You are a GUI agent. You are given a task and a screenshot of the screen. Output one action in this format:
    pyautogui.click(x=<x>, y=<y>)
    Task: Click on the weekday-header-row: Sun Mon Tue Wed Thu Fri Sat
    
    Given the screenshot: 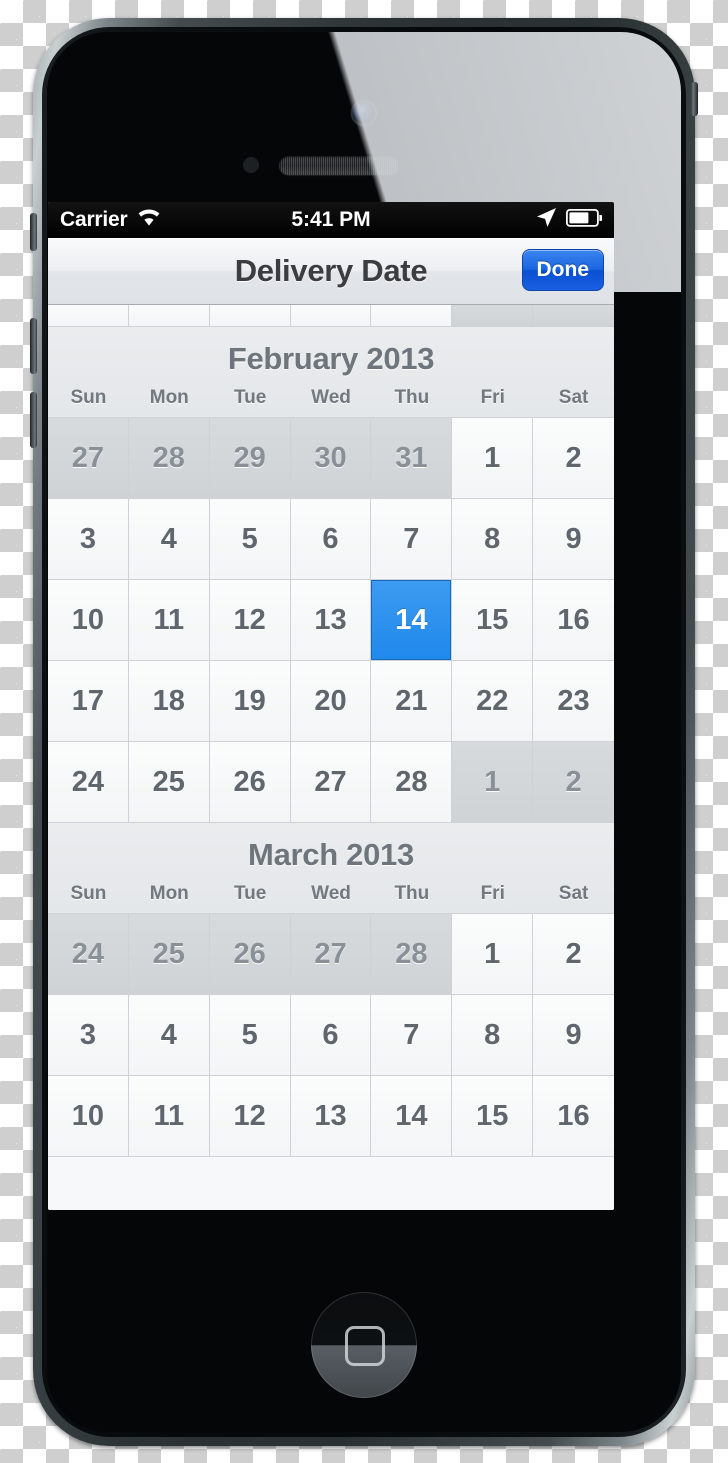 What is the action you would take?
    pyautogui.click(x=331, y=402)
    